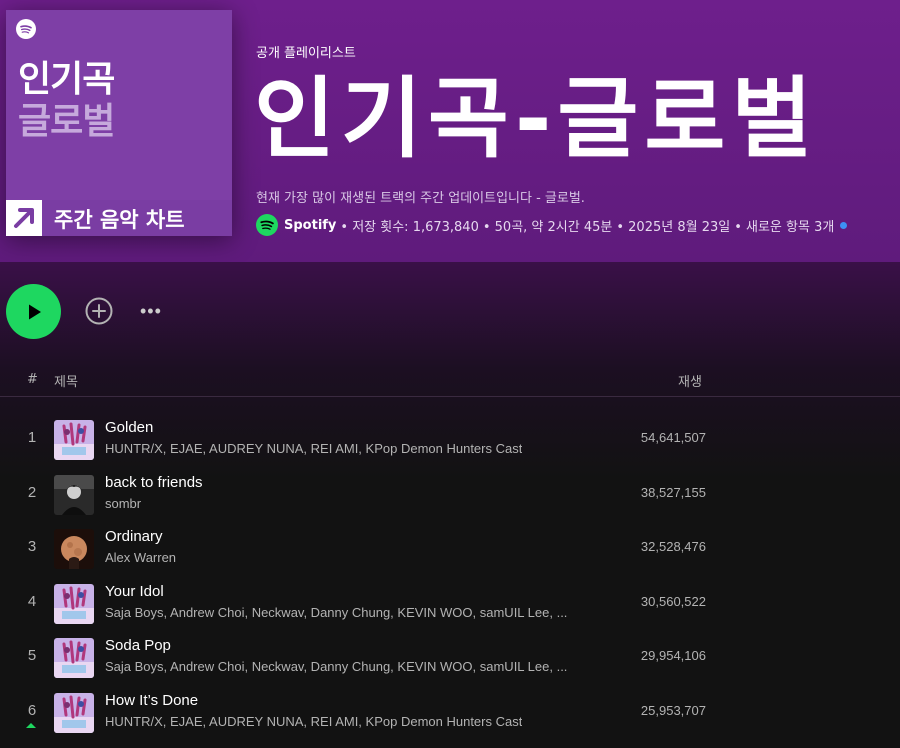  What do you see at coordinates (536, 118) in the screenshot?
I see `page-title: 인기곡-글로벌` at bounding box center [536, 118].